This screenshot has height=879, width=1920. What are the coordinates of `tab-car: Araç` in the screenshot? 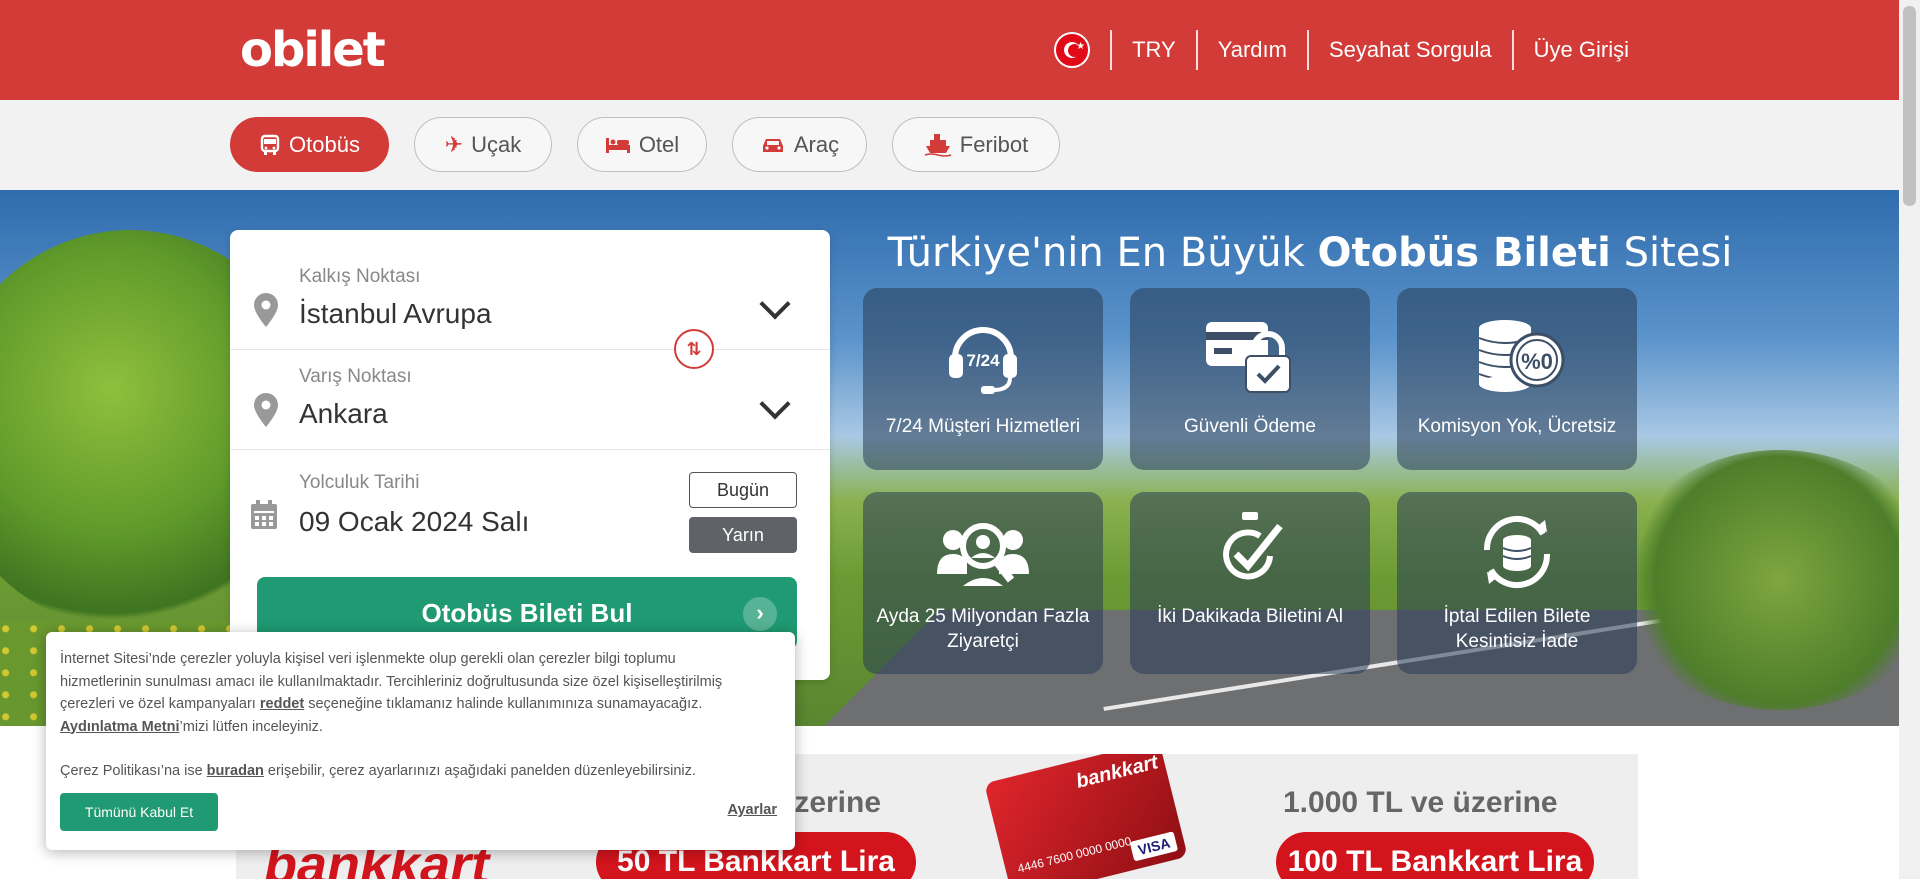 It's located at (799, 144).